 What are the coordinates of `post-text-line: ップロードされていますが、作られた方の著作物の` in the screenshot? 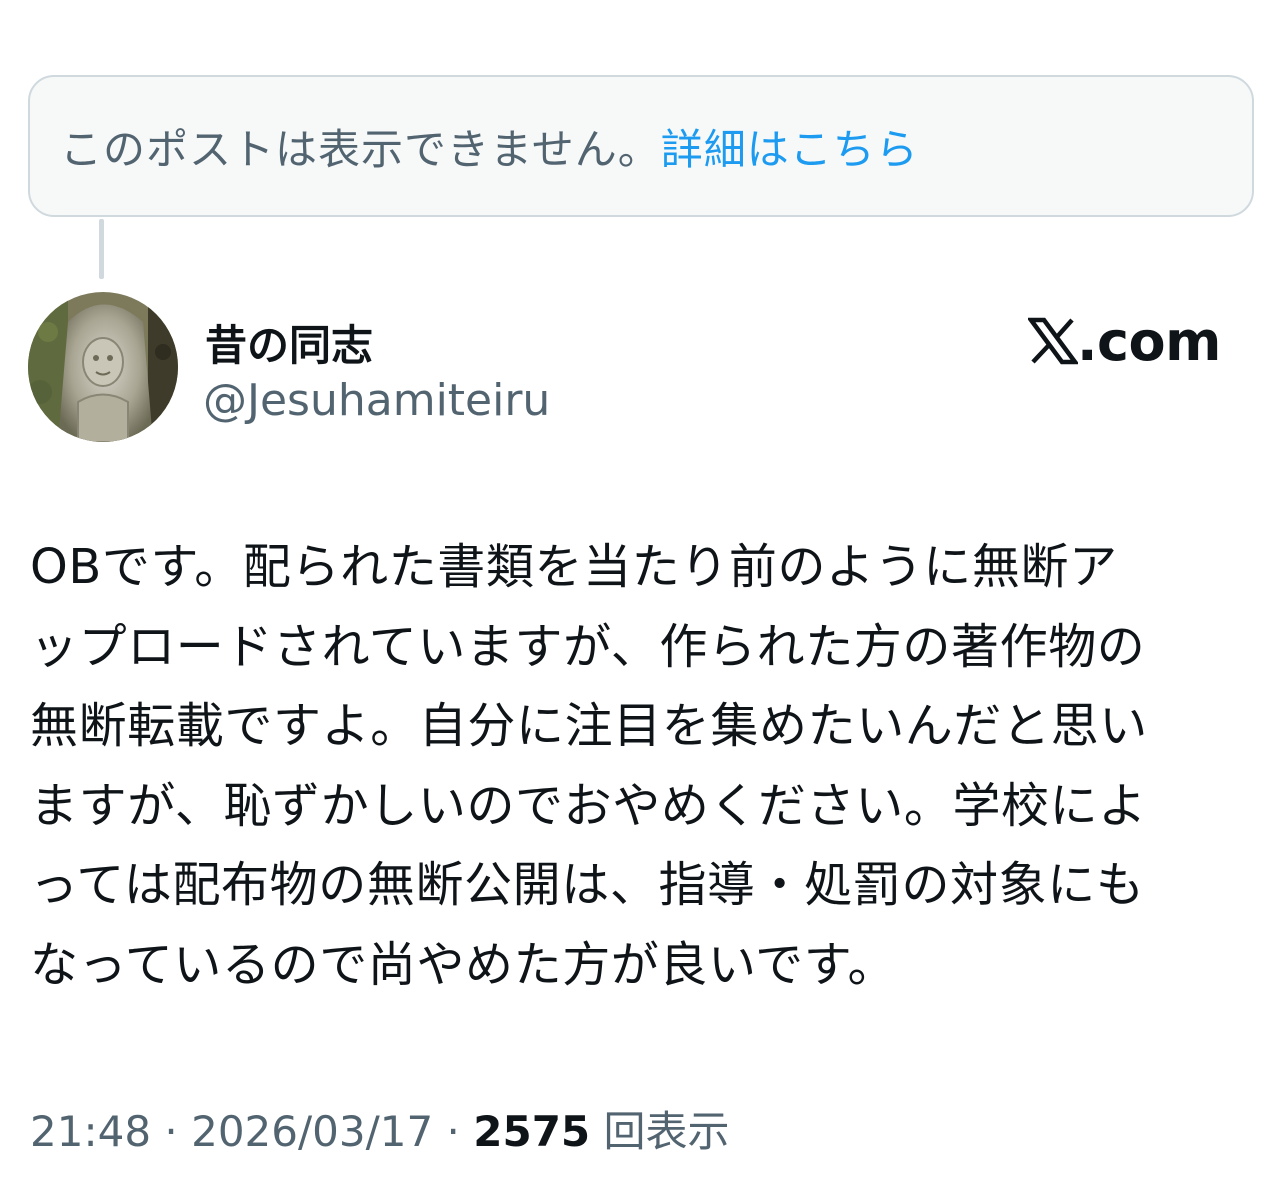 It's located at (588, 646).